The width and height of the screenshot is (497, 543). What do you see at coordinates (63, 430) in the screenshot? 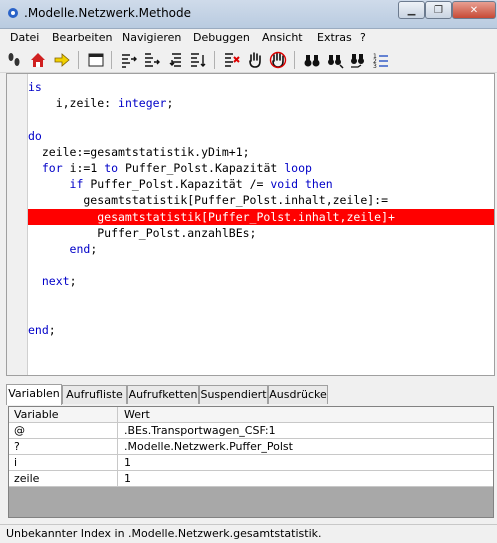
I see `variable-name: @` at bounding box center [63, 430].